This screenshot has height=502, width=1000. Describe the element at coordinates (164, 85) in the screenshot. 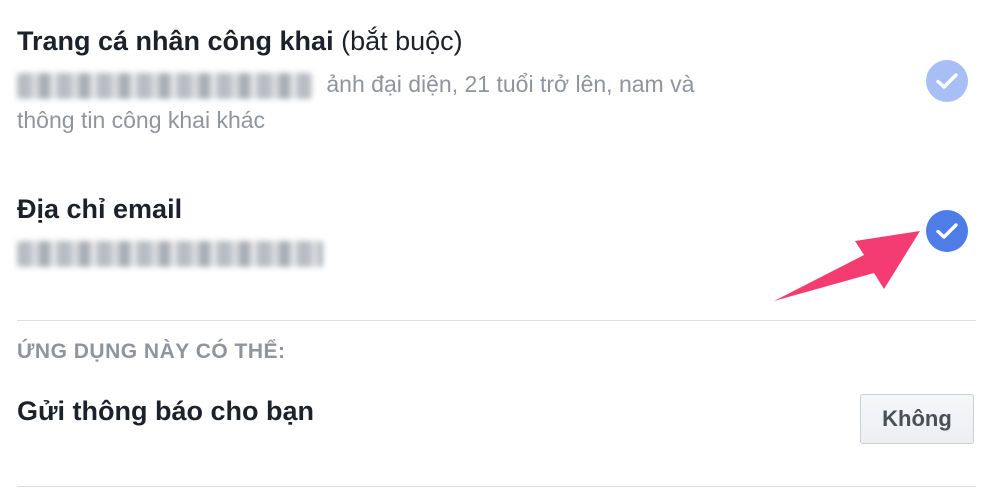

I see `redacted-name` at that location.